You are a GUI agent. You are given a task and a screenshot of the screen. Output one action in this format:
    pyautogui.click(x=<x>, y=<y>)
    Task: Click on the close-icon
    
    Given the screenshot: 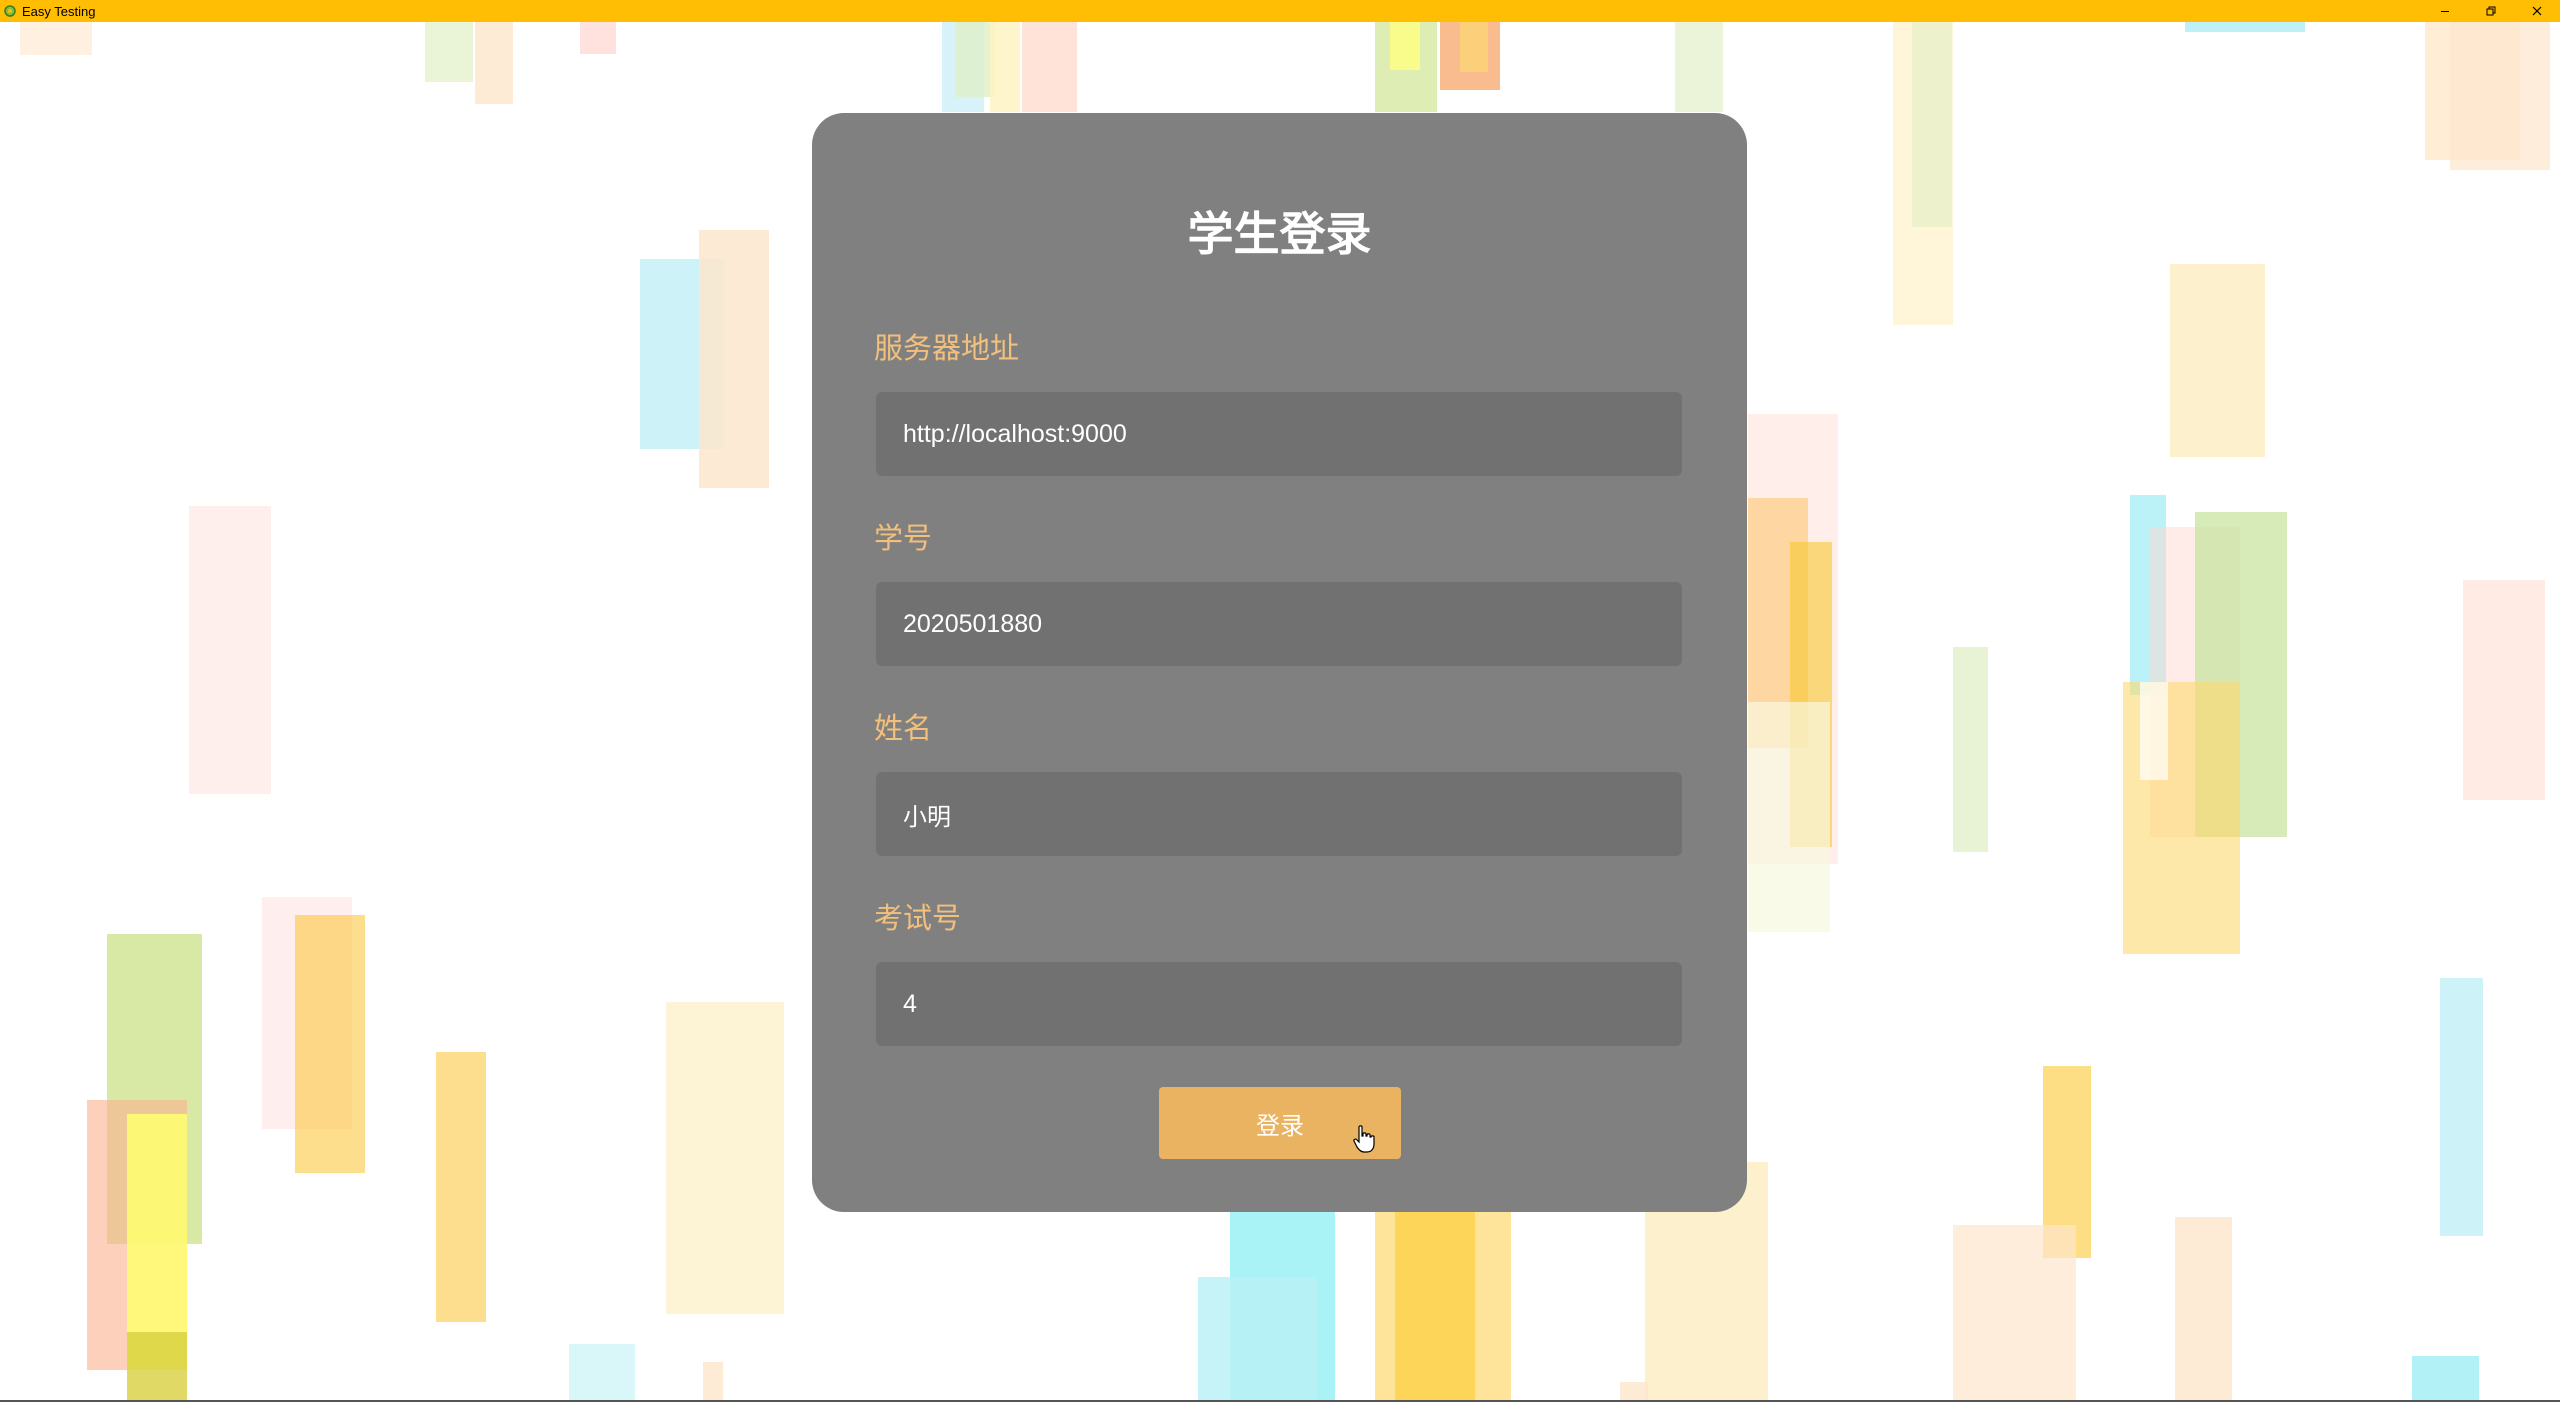 What is the action you would take?
    pyautogui.click(x=2537, y=11)
    